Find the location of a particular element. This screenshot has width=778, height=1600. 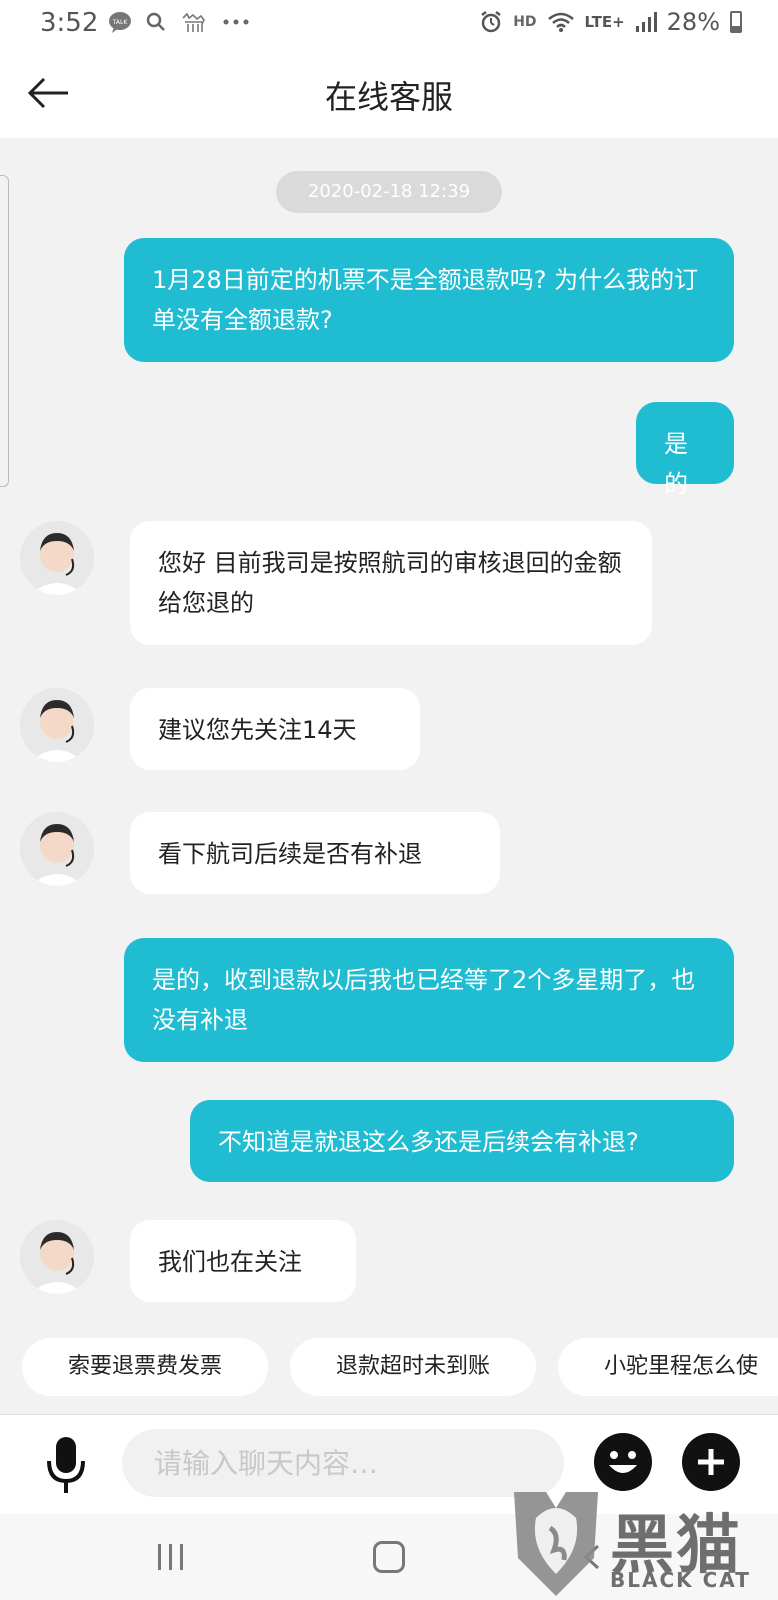

microphone-icon is located at coordinates (66, 1465).